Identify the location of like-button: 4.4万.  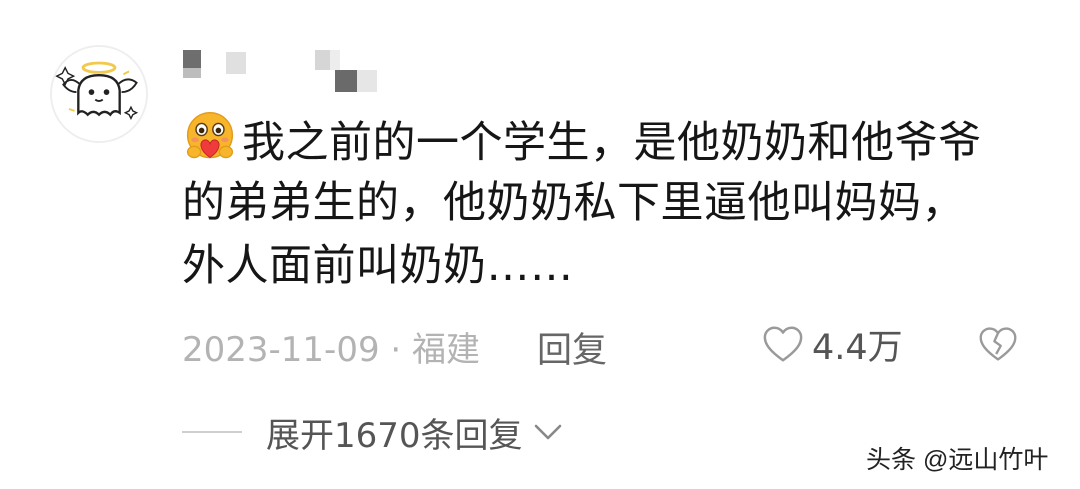
(832, 344).